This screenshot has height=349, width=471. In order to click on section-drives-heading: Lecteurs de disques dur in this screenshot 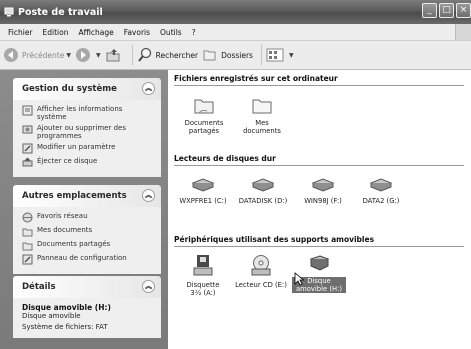, I will do `click(319, 160)`.